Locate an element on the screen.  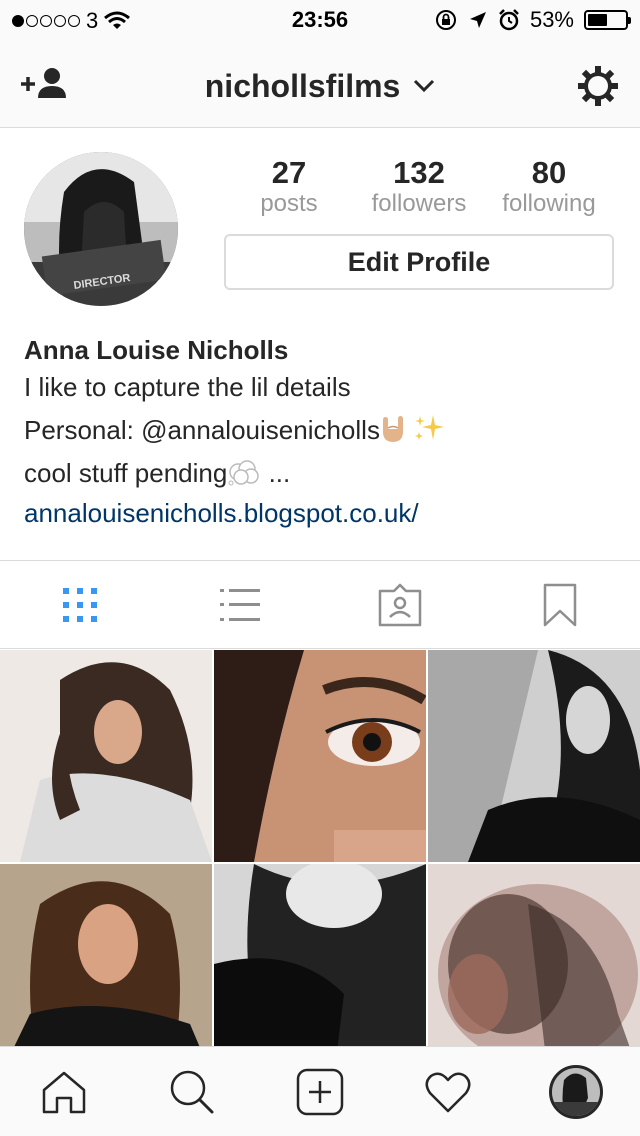
username-title: nichollsfilms is located at coordinates (320, 86).